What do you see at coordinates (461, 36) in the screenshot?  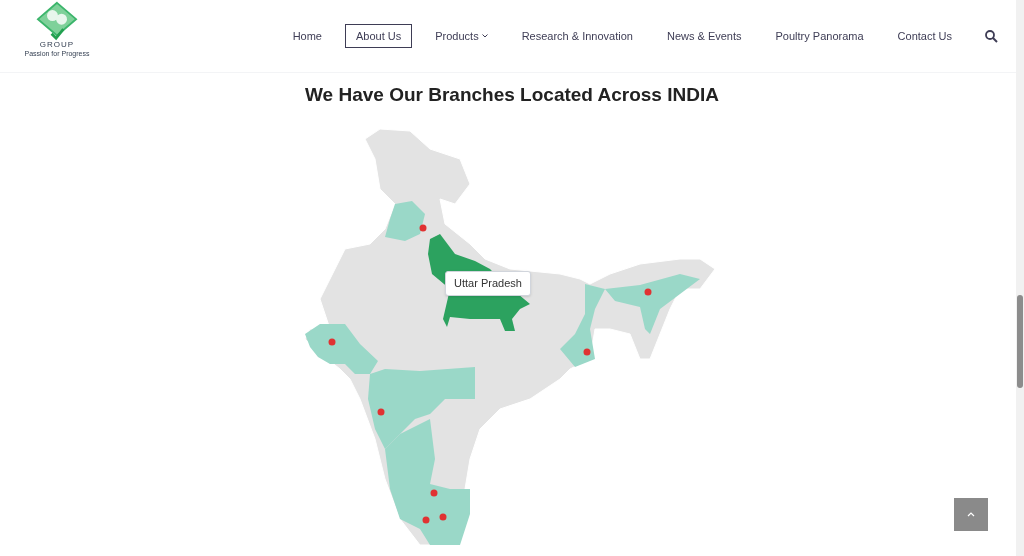 I see `nav-link: Products` at bounding box center [461, 36].